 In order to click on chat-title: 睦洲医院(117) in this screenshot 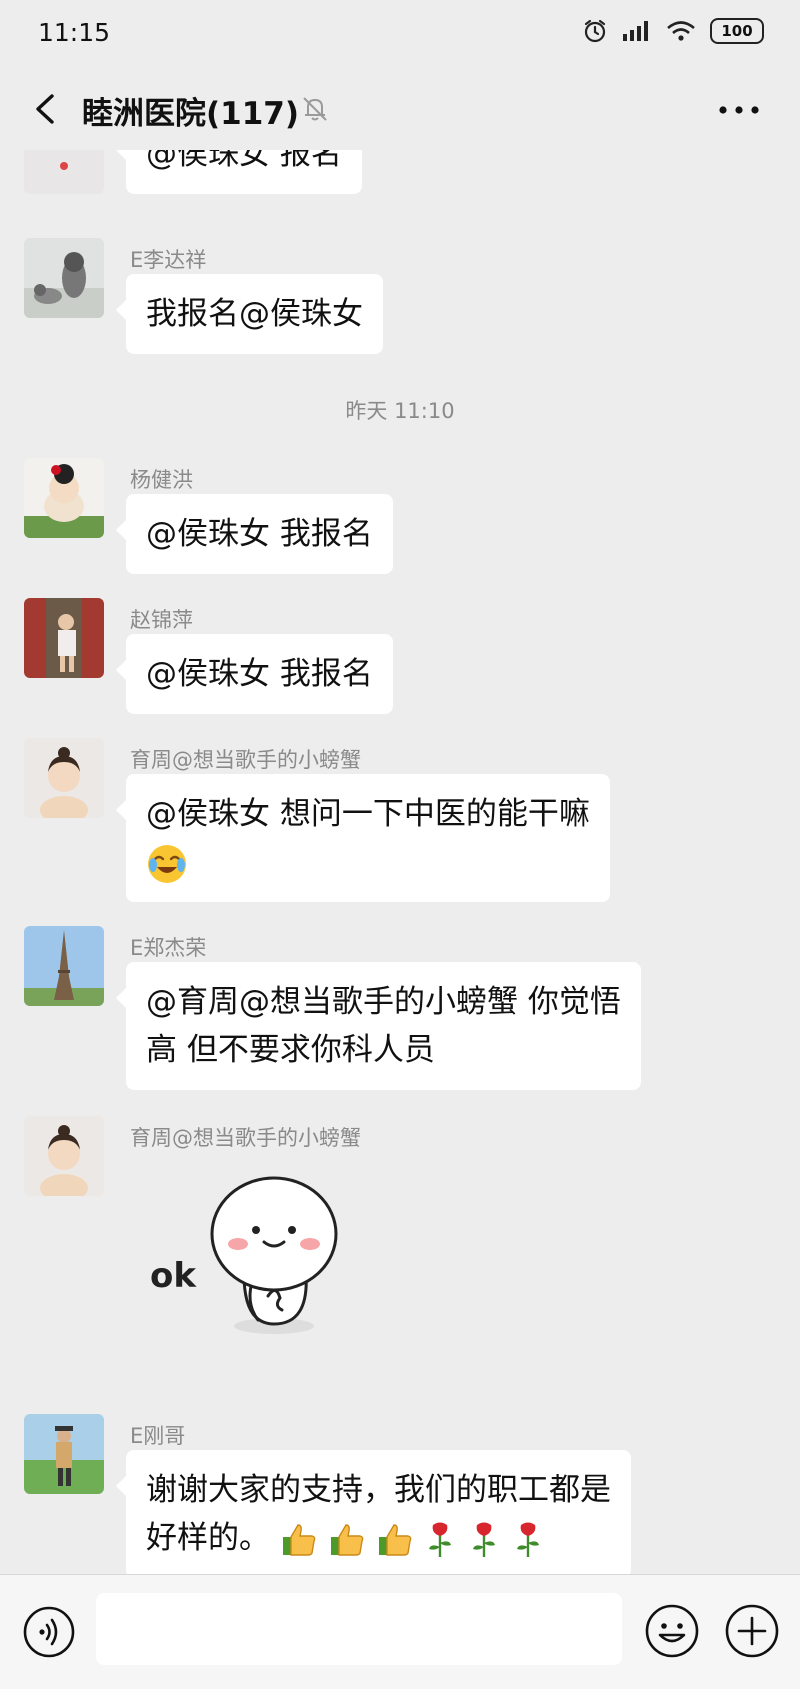, I will do `click(191, 114)`.